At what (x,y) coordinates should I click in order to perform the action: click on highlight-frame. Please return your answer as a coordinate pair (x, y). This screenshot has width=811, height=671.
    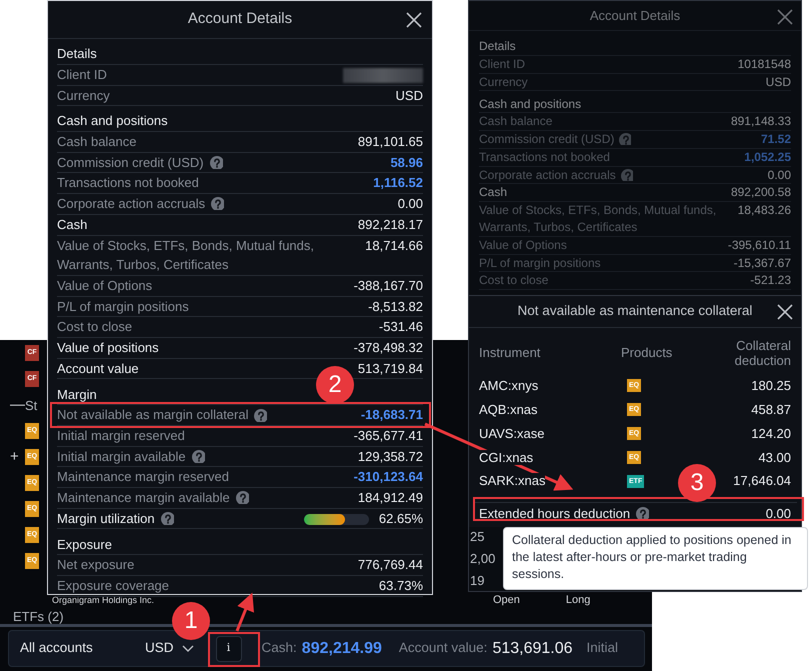
    Looking at the image, I should click on (234, 649).